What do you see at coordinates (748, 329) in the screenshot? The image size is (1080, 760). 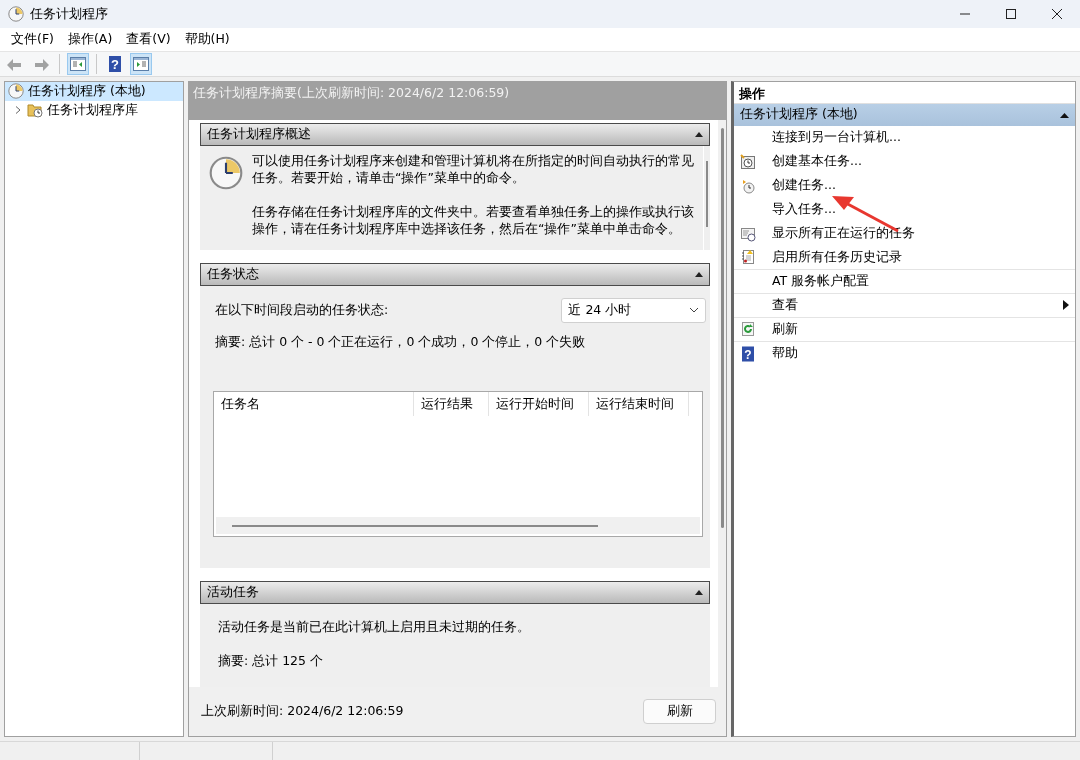 I see `refresh-icon` at bounding box center [748, 329].